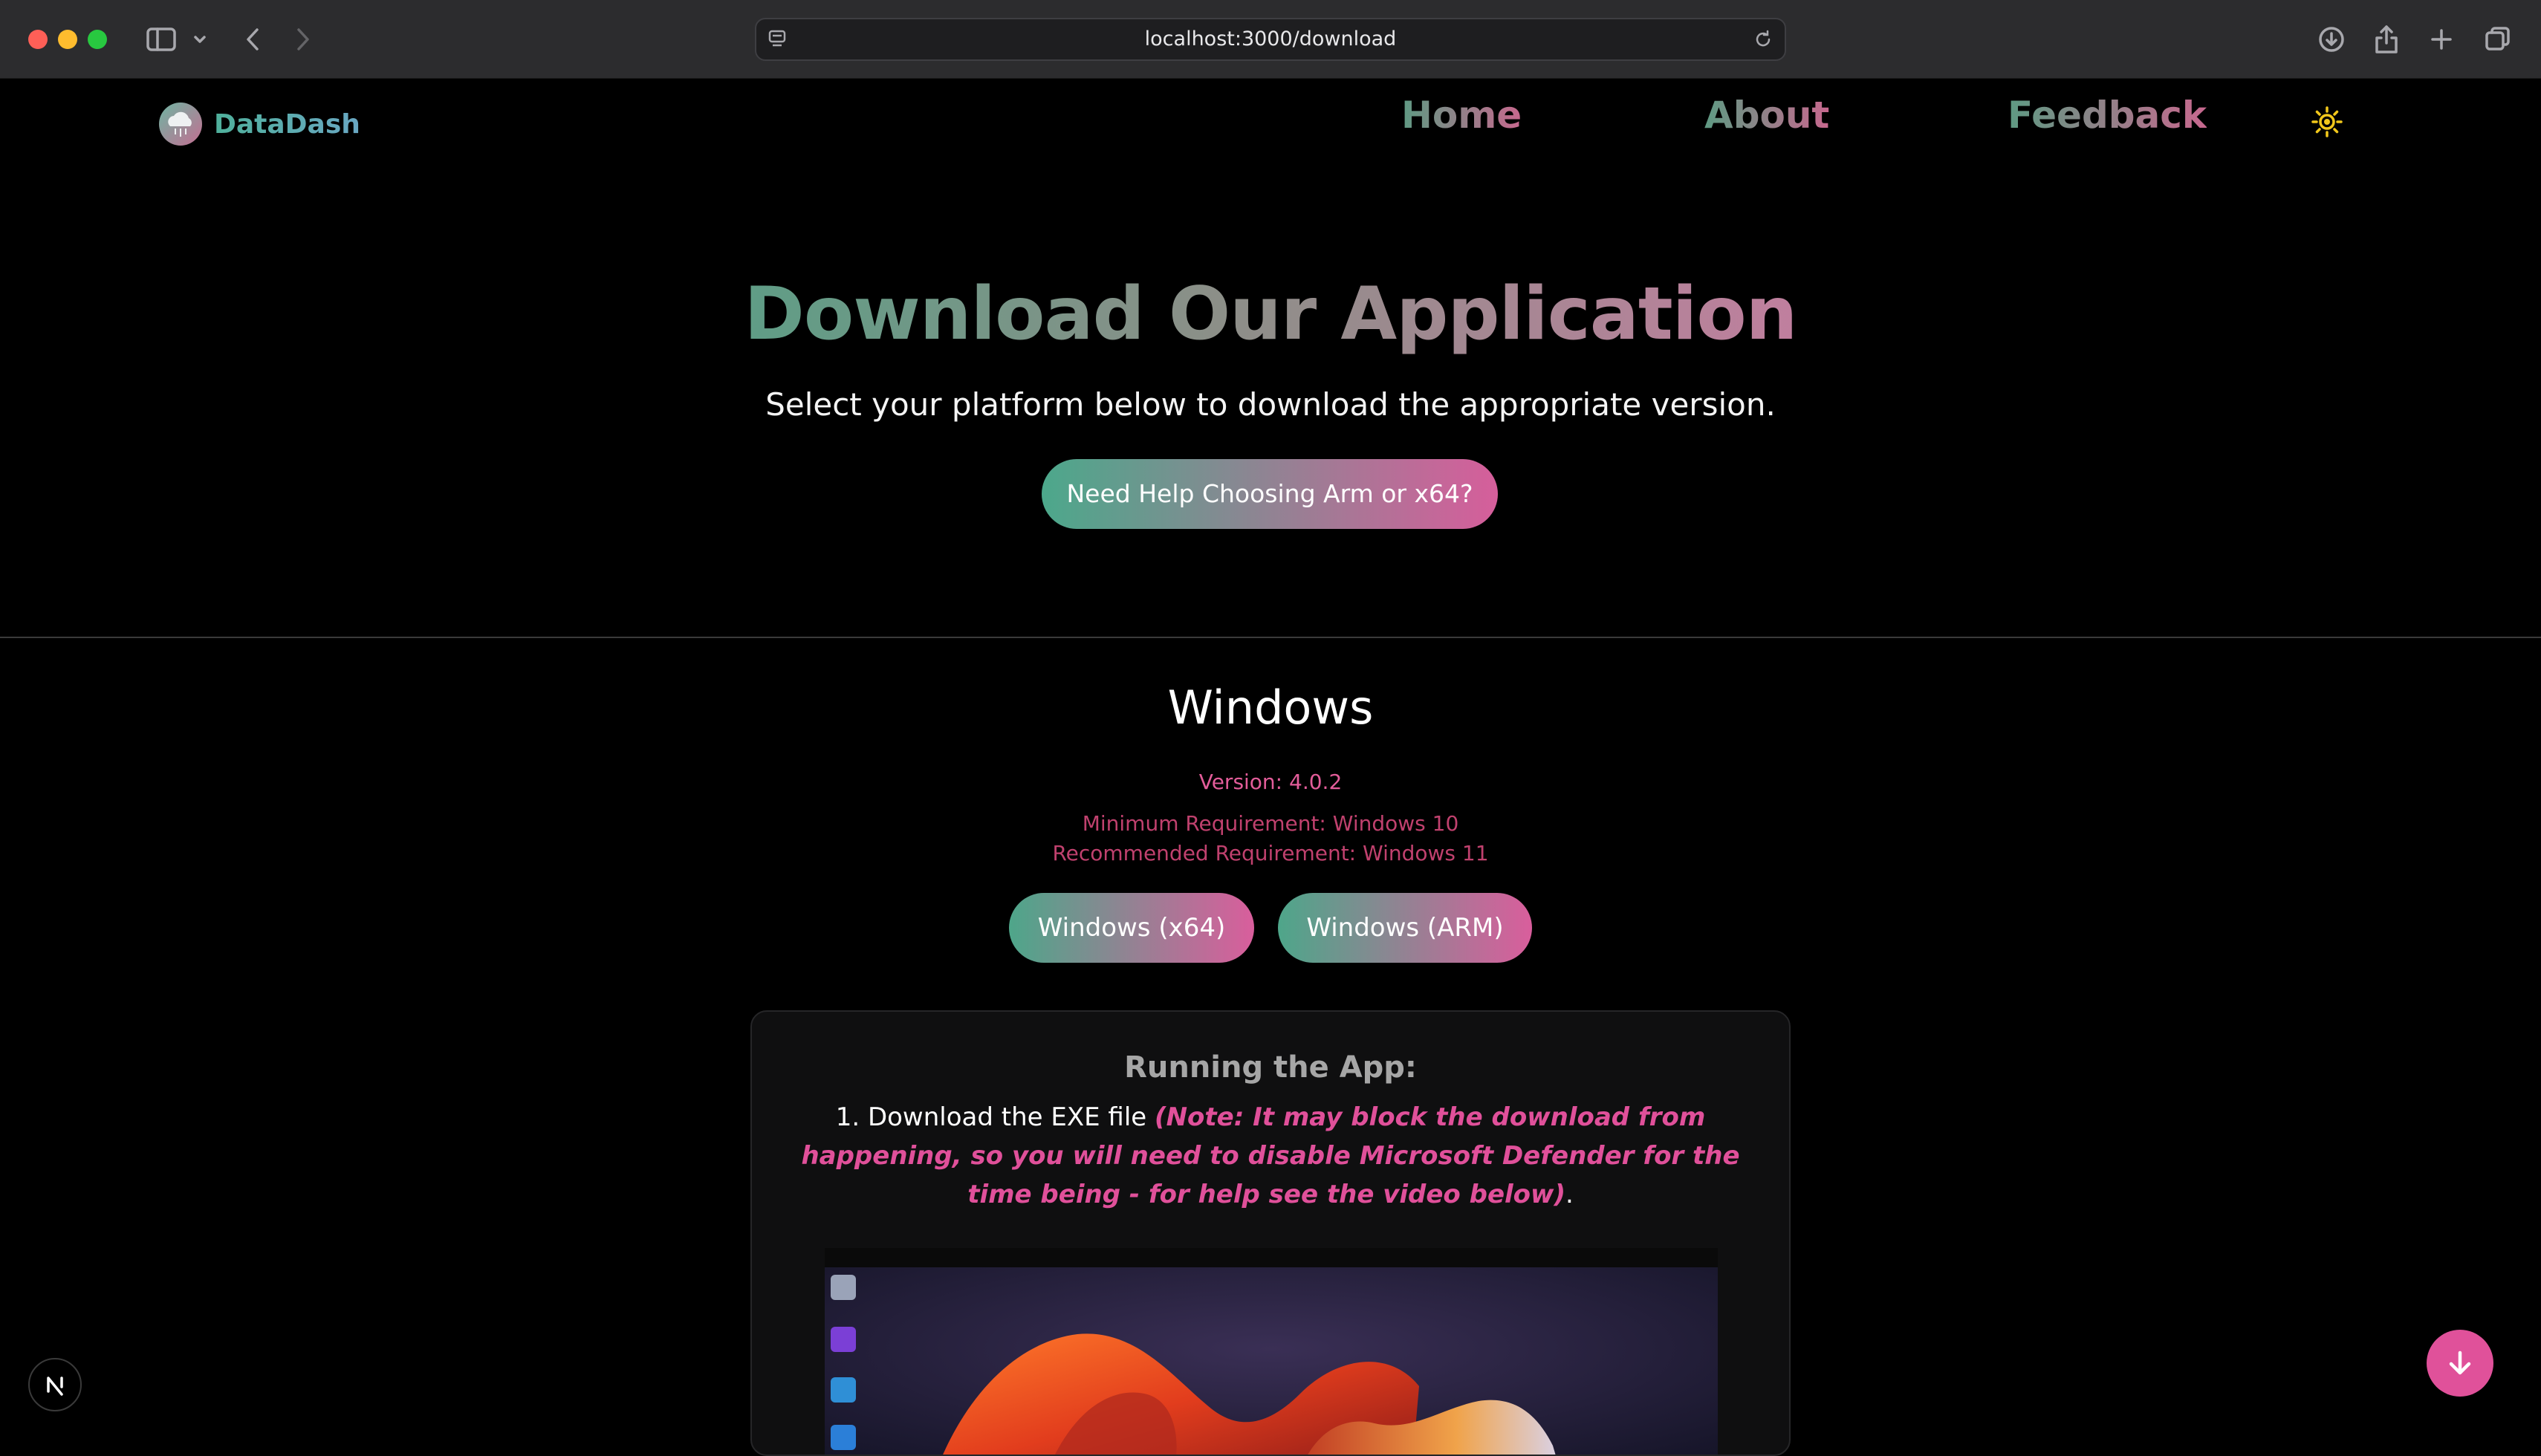  What do you see at coordinates (2331, 40) in the screenshot?
I see `downloads-icon` at bounding box center [2331, 40].